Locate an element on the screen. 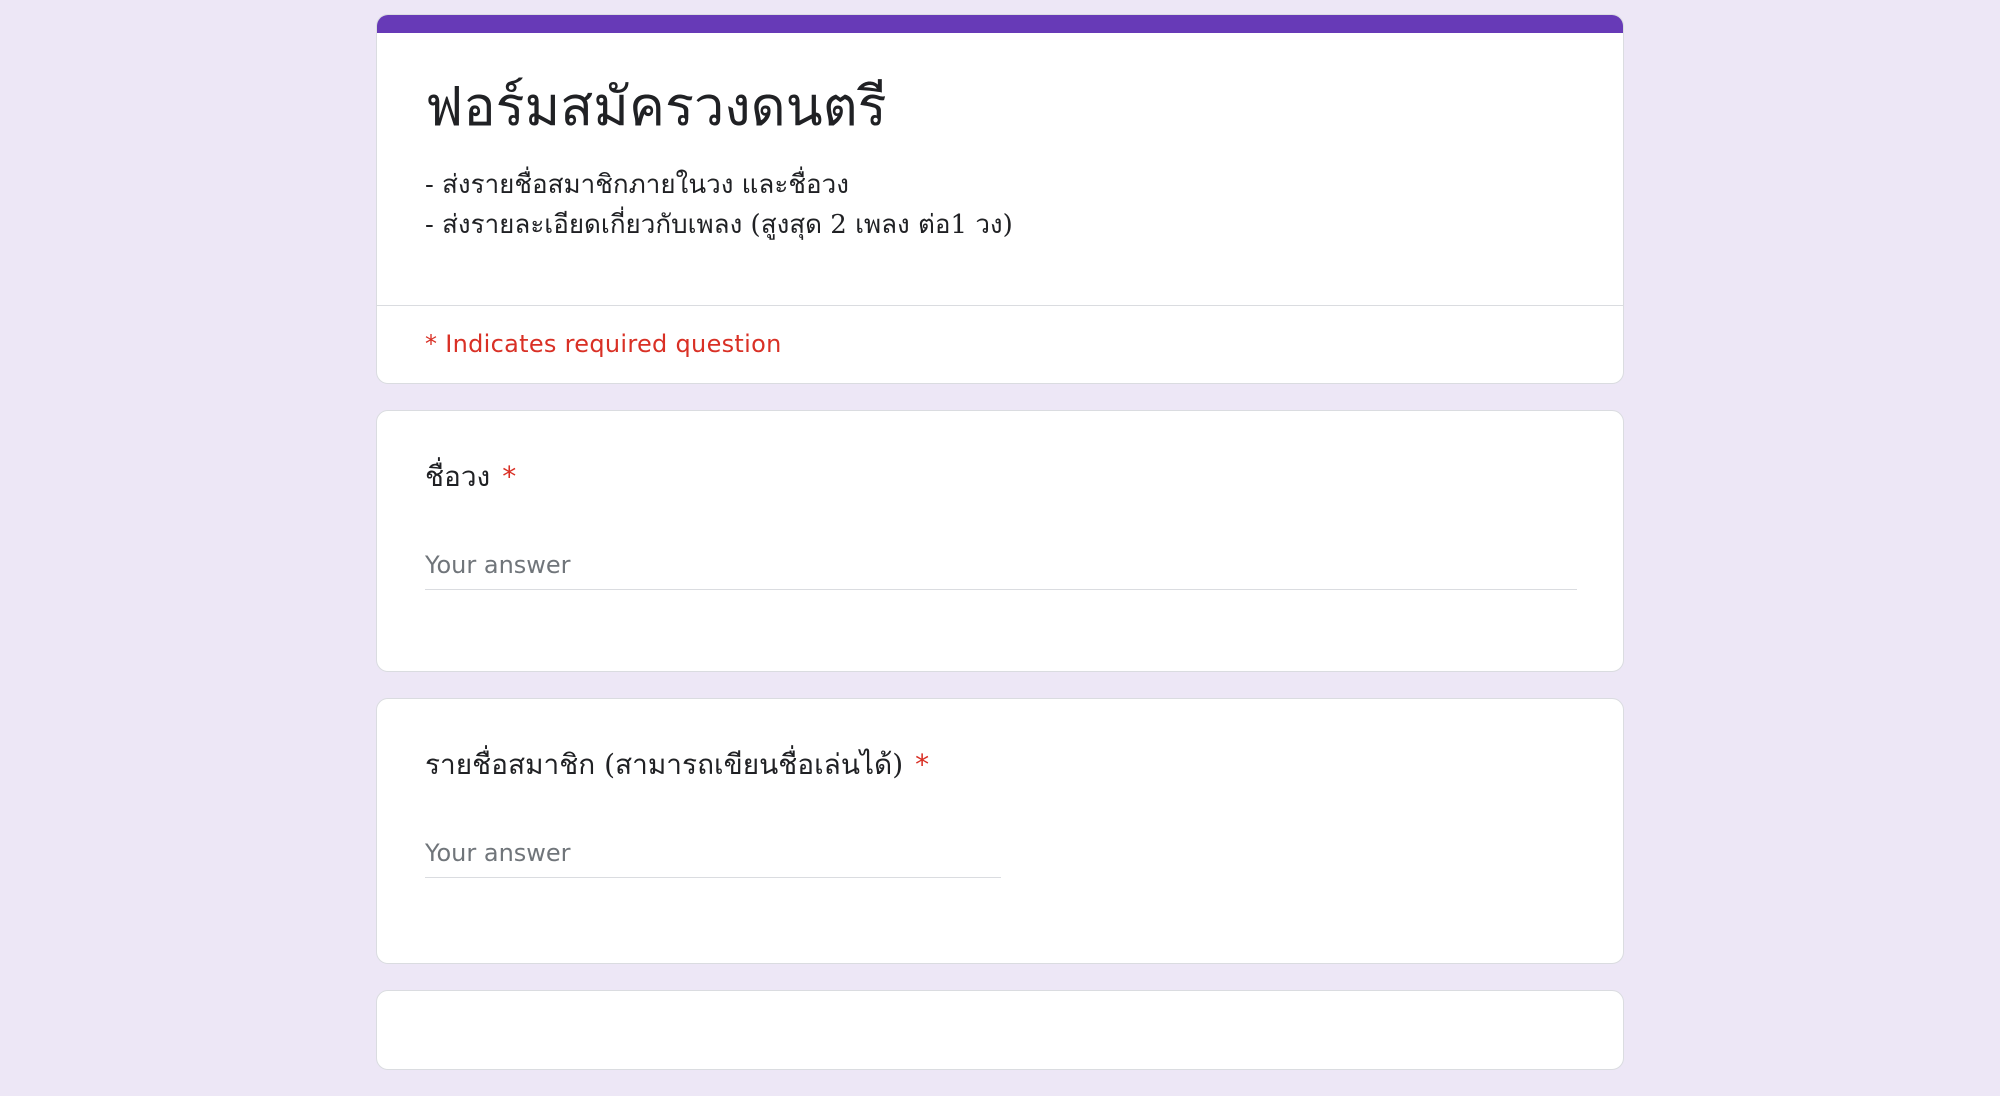 This screenshot has height=1096, width=2000. members-input is located at coordinates (713, 854).